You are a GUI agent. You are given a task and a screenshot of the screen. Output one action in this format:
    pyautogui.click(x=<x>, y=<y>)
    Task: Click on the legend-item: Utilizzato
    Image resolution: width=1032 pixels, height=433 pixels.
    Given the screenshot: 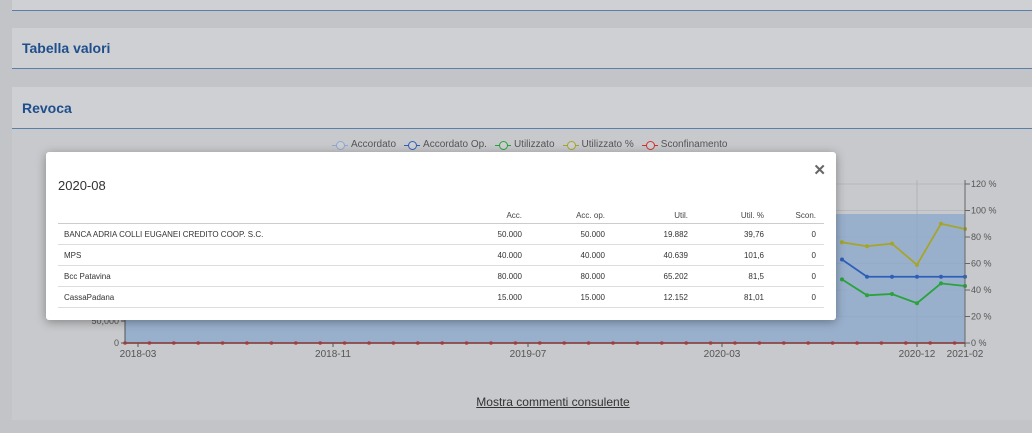 What is the action you would take?
    pyautogui.click(x=524, y=144)
    